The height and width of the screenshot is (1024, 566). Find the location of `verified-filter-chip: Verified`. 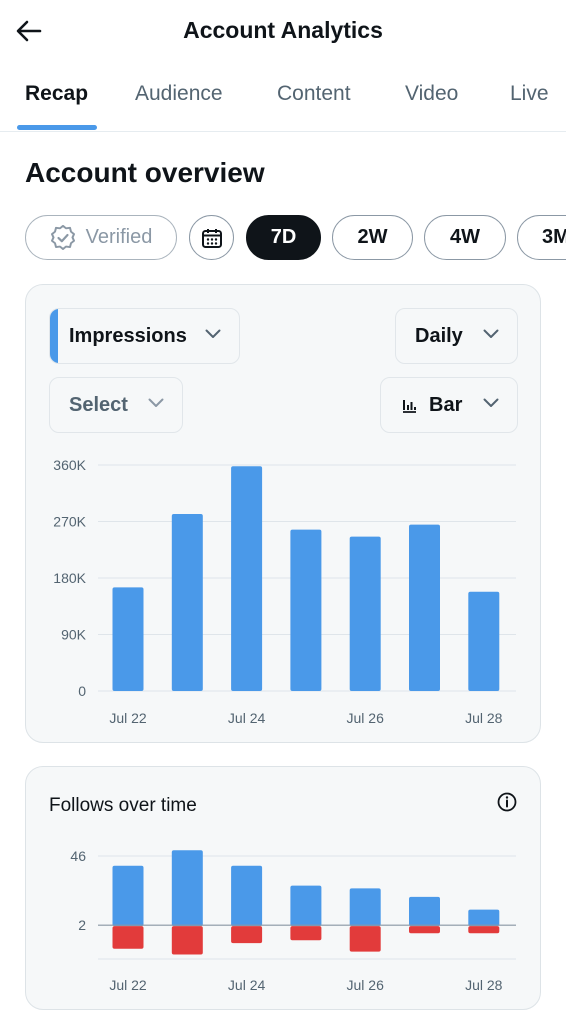

verified-filter-chip: Verified is located at coordinates (101, 237).